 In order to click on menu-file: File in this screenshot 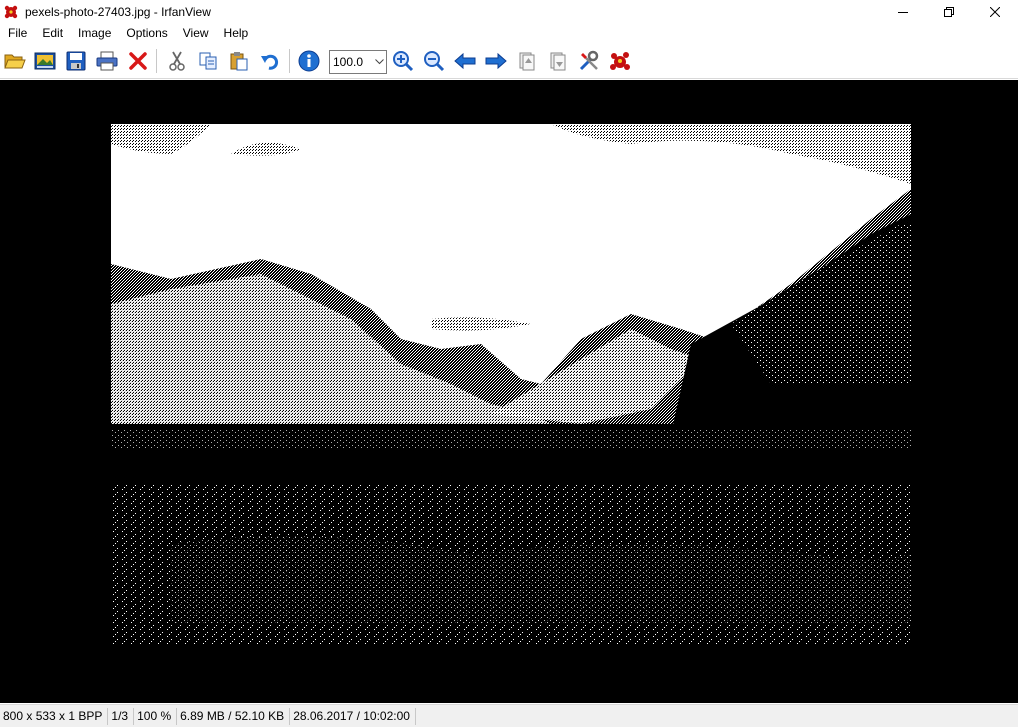, I will do `click(17, 33)`.